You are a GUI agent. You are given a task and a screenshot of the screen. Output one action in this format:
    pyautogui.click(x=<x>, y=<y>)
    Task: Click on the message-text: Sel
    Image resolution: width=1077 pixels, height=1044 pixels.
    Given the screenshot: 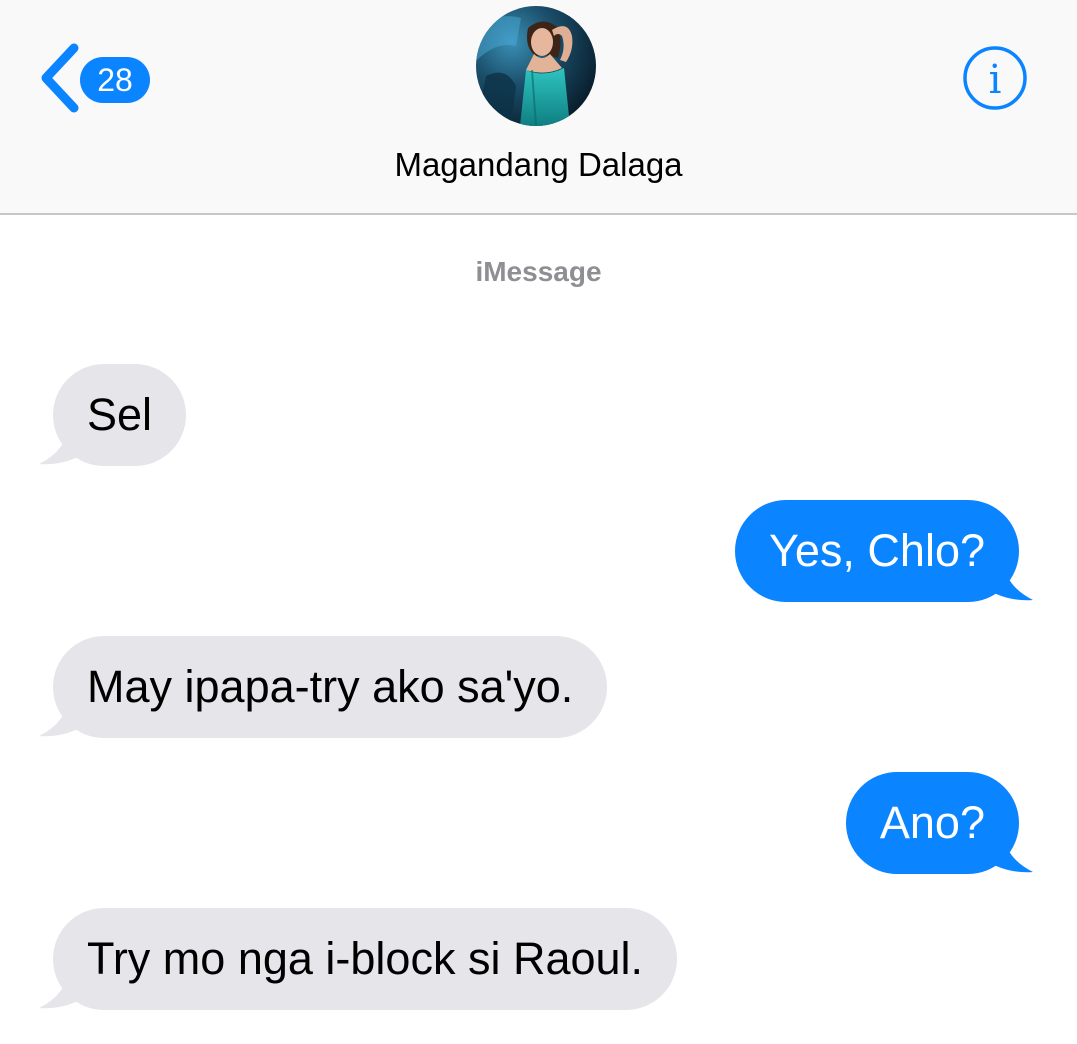 What is the action you would take?
    pyautogui.click(x=120, y=414)
    